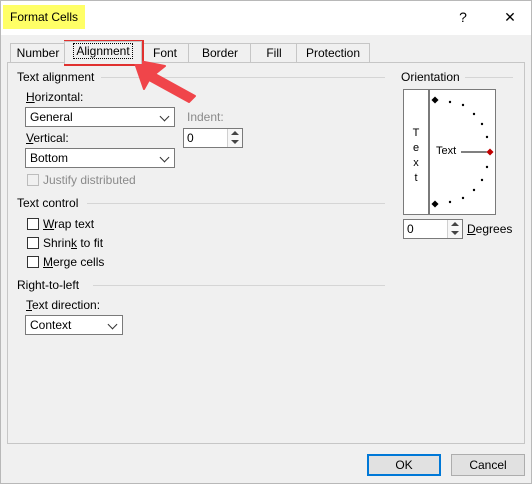  Describe the element at coordinates (446, 151) in the screenshot. I see `dial-text-label: Text` at that location.